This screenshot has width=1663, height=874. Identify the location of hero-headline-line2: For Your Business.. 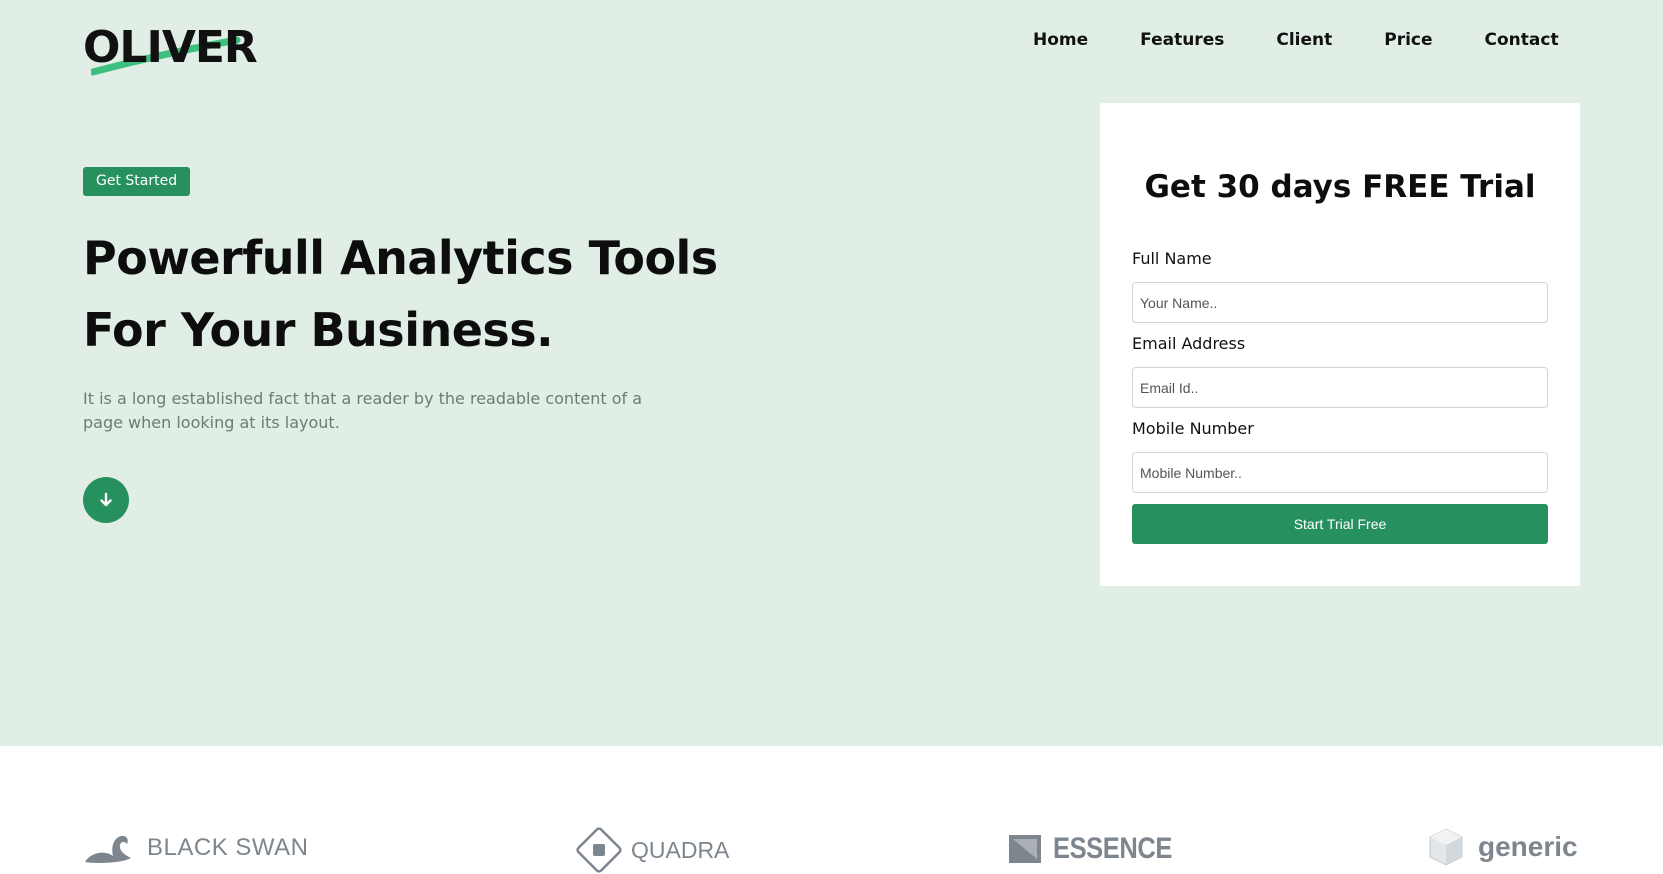
(318, 330).